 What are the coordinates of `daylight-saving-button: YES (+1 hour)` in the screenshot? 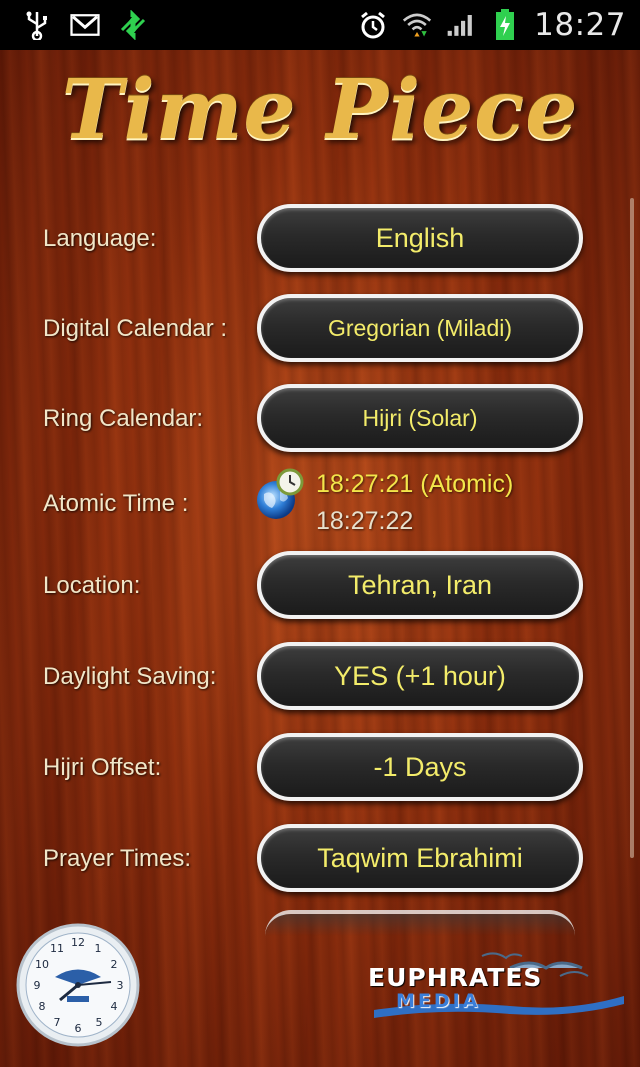 It's located at (420, 676).